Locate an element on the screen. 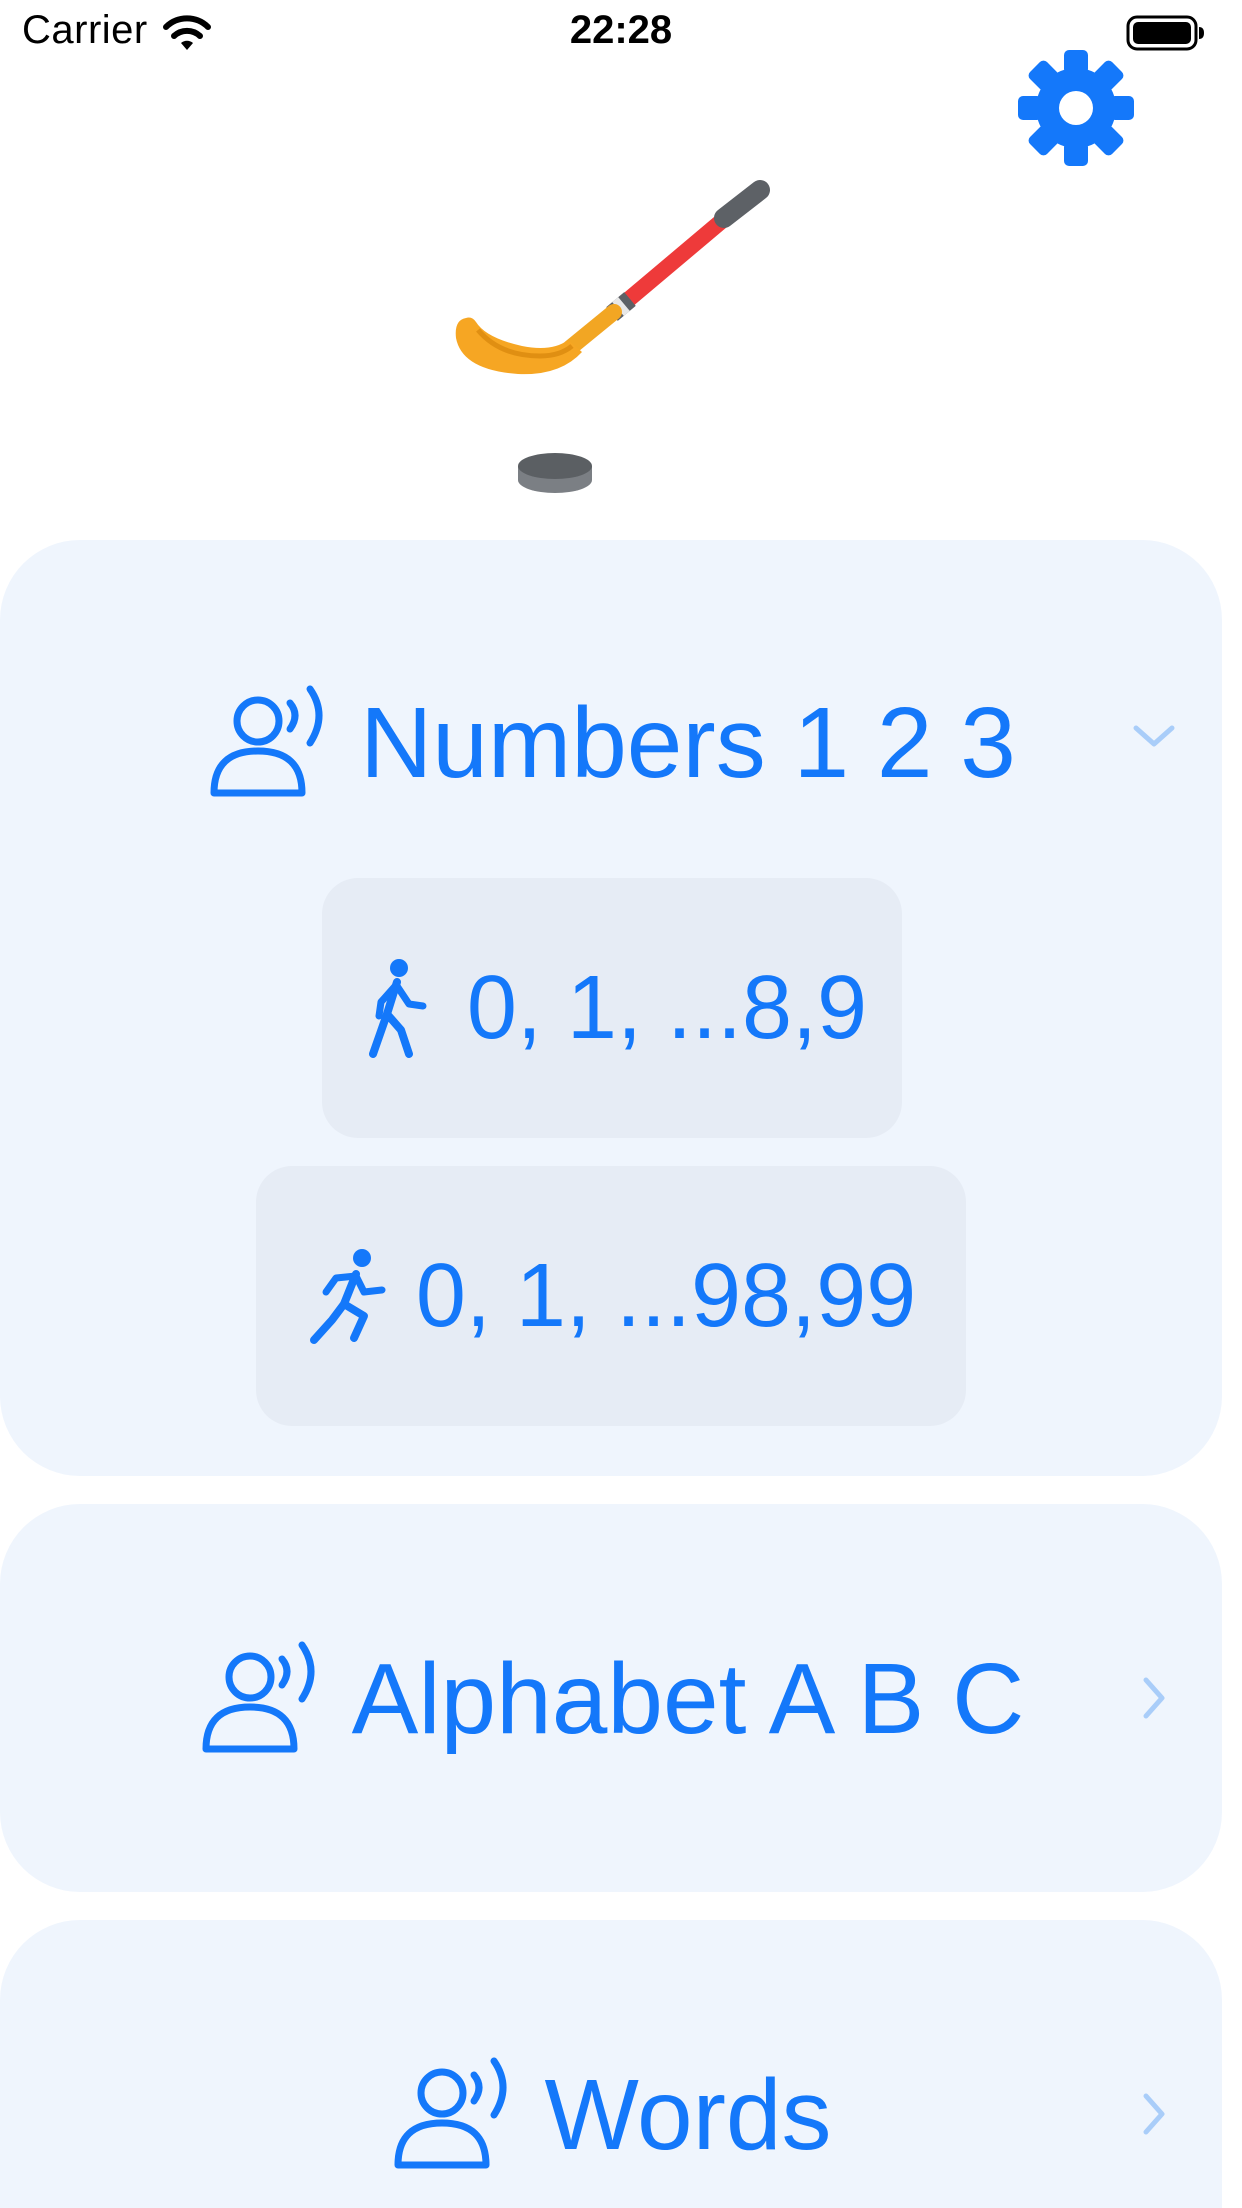  chevron-down-icon is located at coordinates (1154, 736).